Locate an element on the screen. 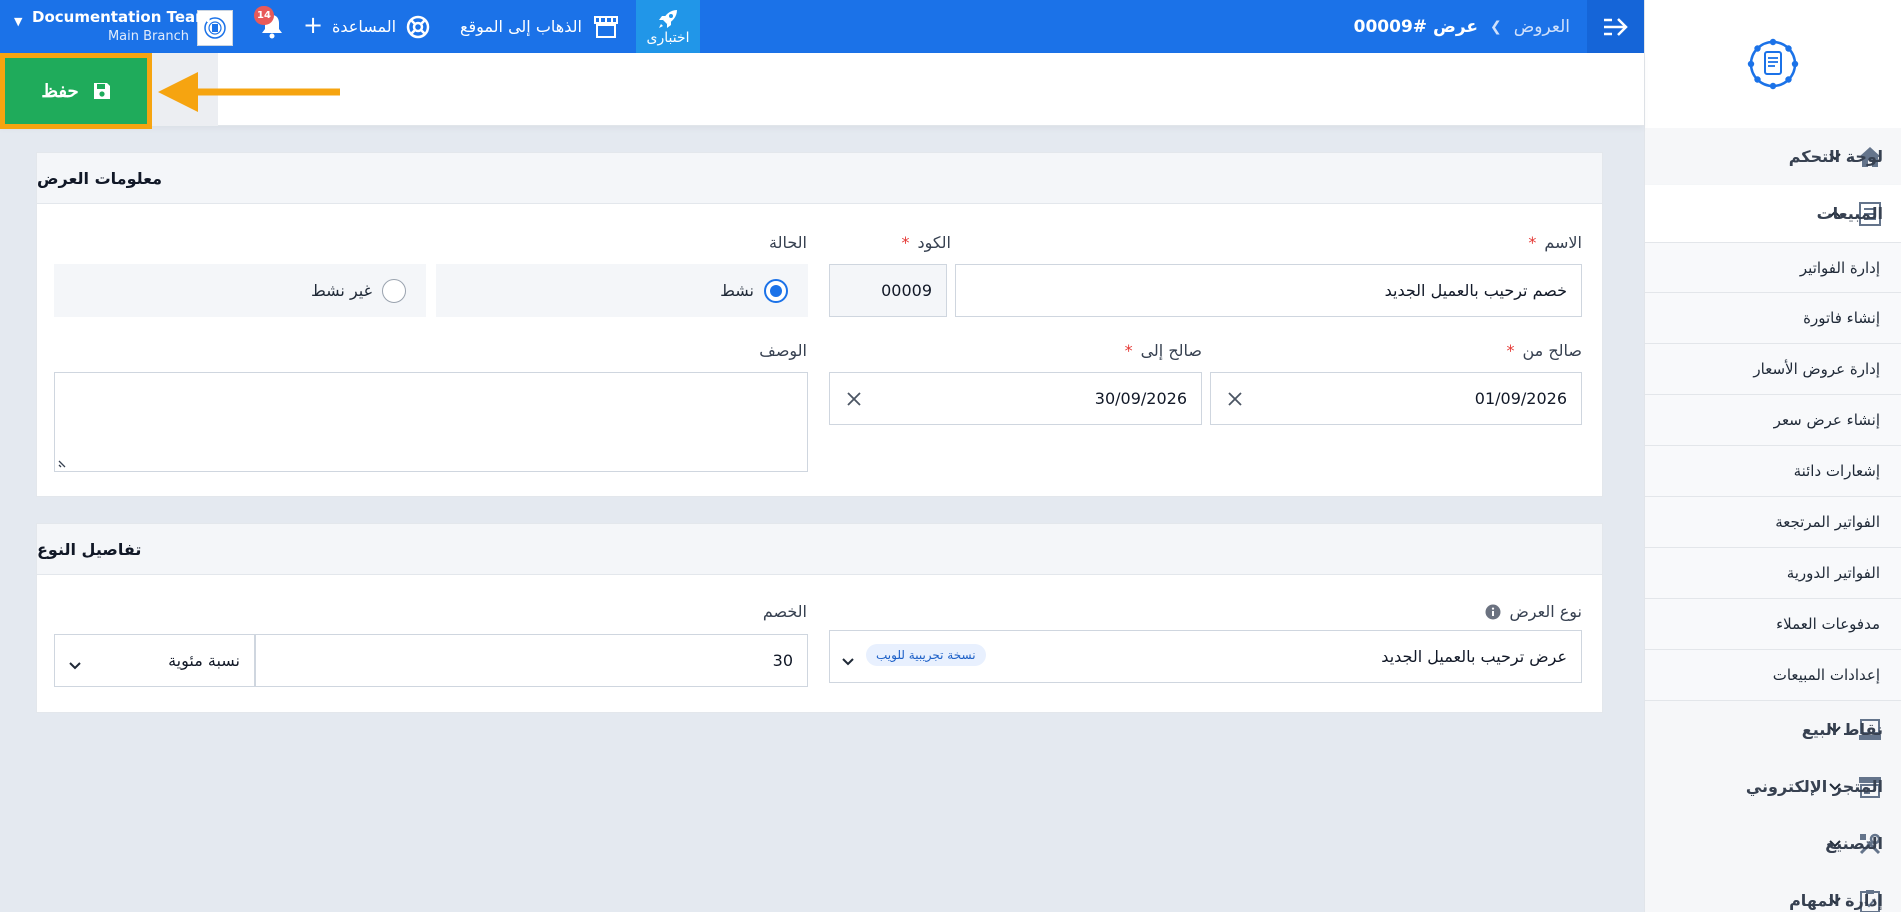 The image size is (1901, 912). sidebar-item-manufacturing: التصنيع is located at coordinates (1773, 843).